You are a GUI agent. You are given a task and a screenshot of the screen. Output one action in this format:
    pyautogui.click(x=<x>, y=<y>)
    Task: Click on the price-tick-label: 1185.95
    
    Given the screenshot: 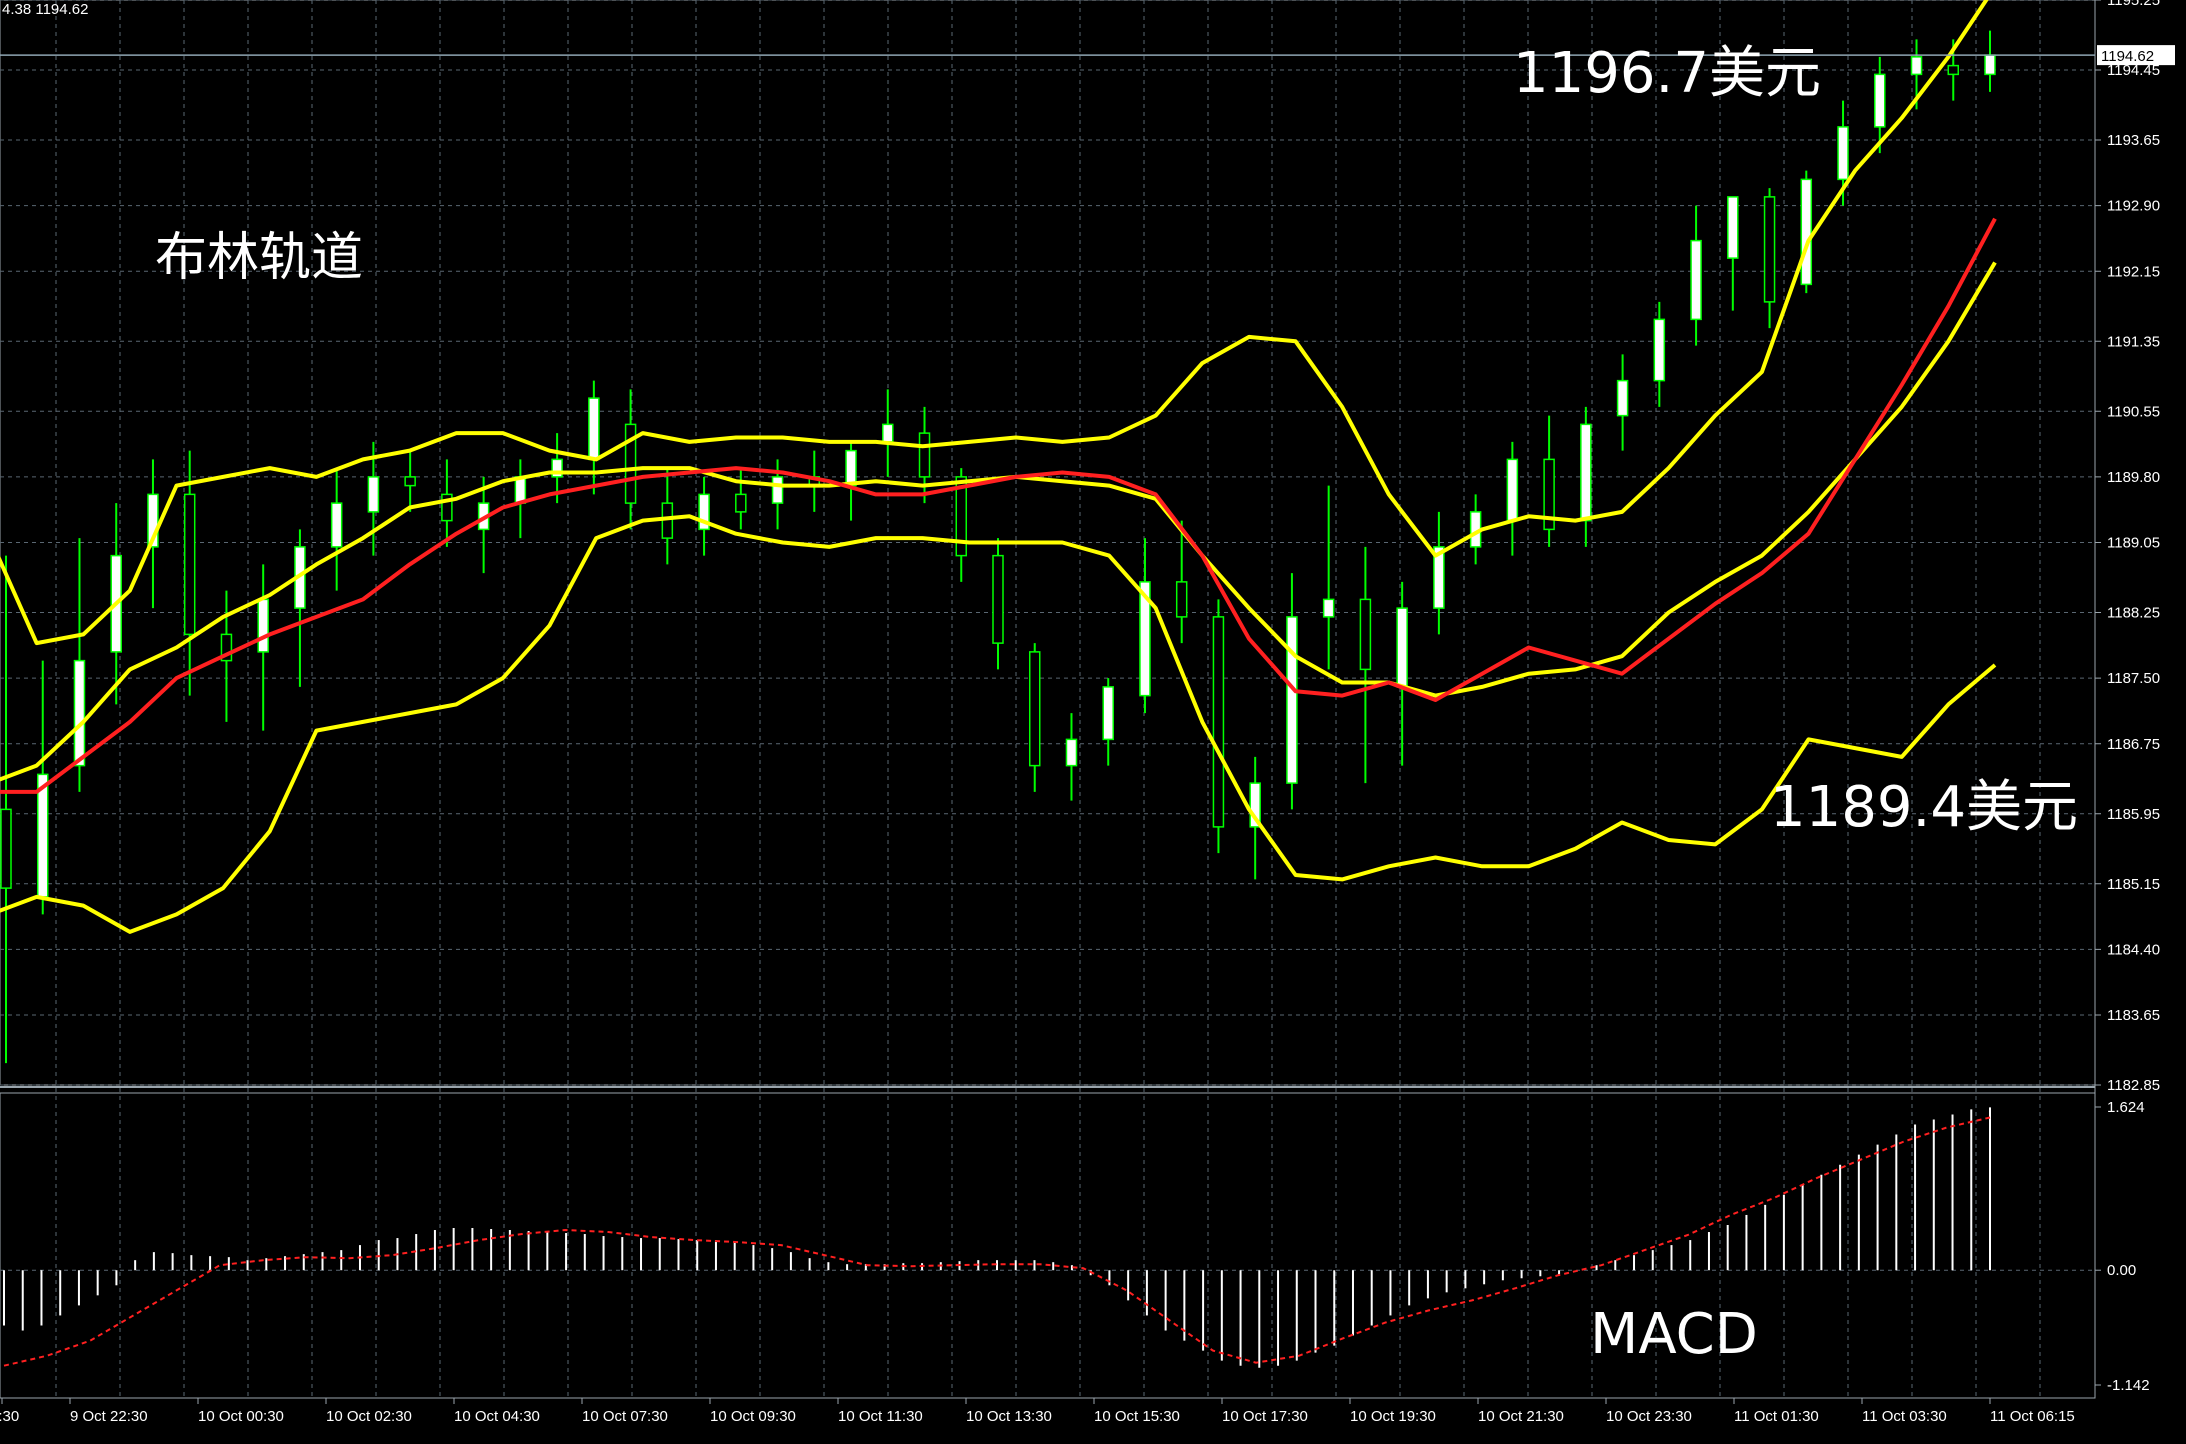 What is the action you would take?
    pyautogui.click(x=2133, y=814)
    